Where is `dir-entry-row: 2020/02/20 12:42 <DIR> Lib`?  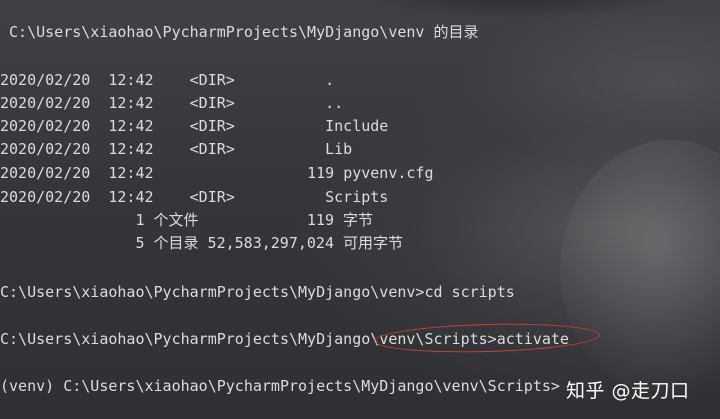 dir-entry-row: 2020/02/20 12:42 <DIR> Lib is located at coordinates (176, 149).